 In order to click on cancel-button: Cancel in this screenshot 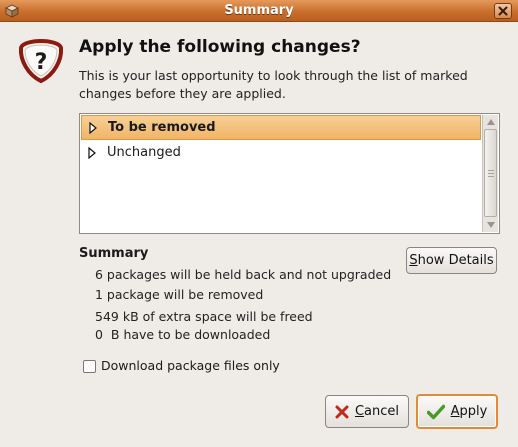, I will do `click(367, 411)`.